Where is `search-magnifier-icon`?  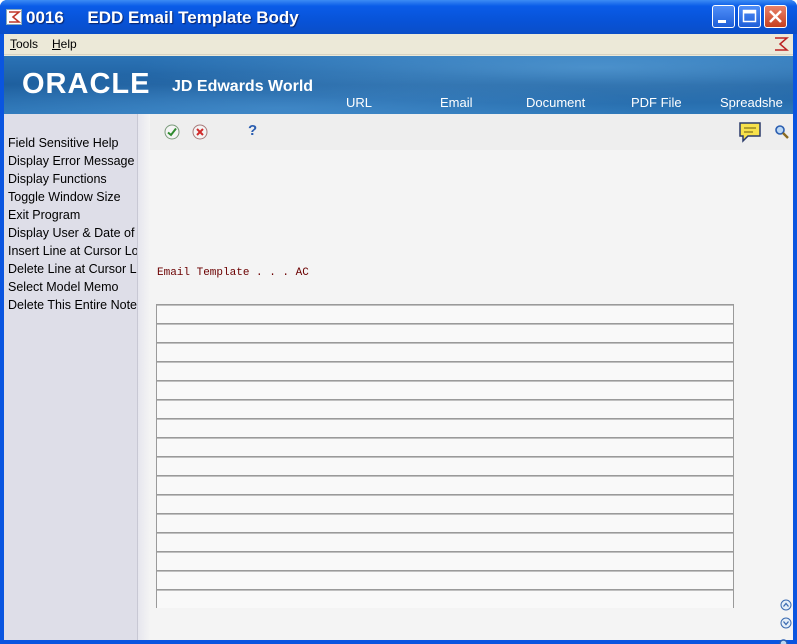 search-magnifier-icon is located at coordinates (782, 132).